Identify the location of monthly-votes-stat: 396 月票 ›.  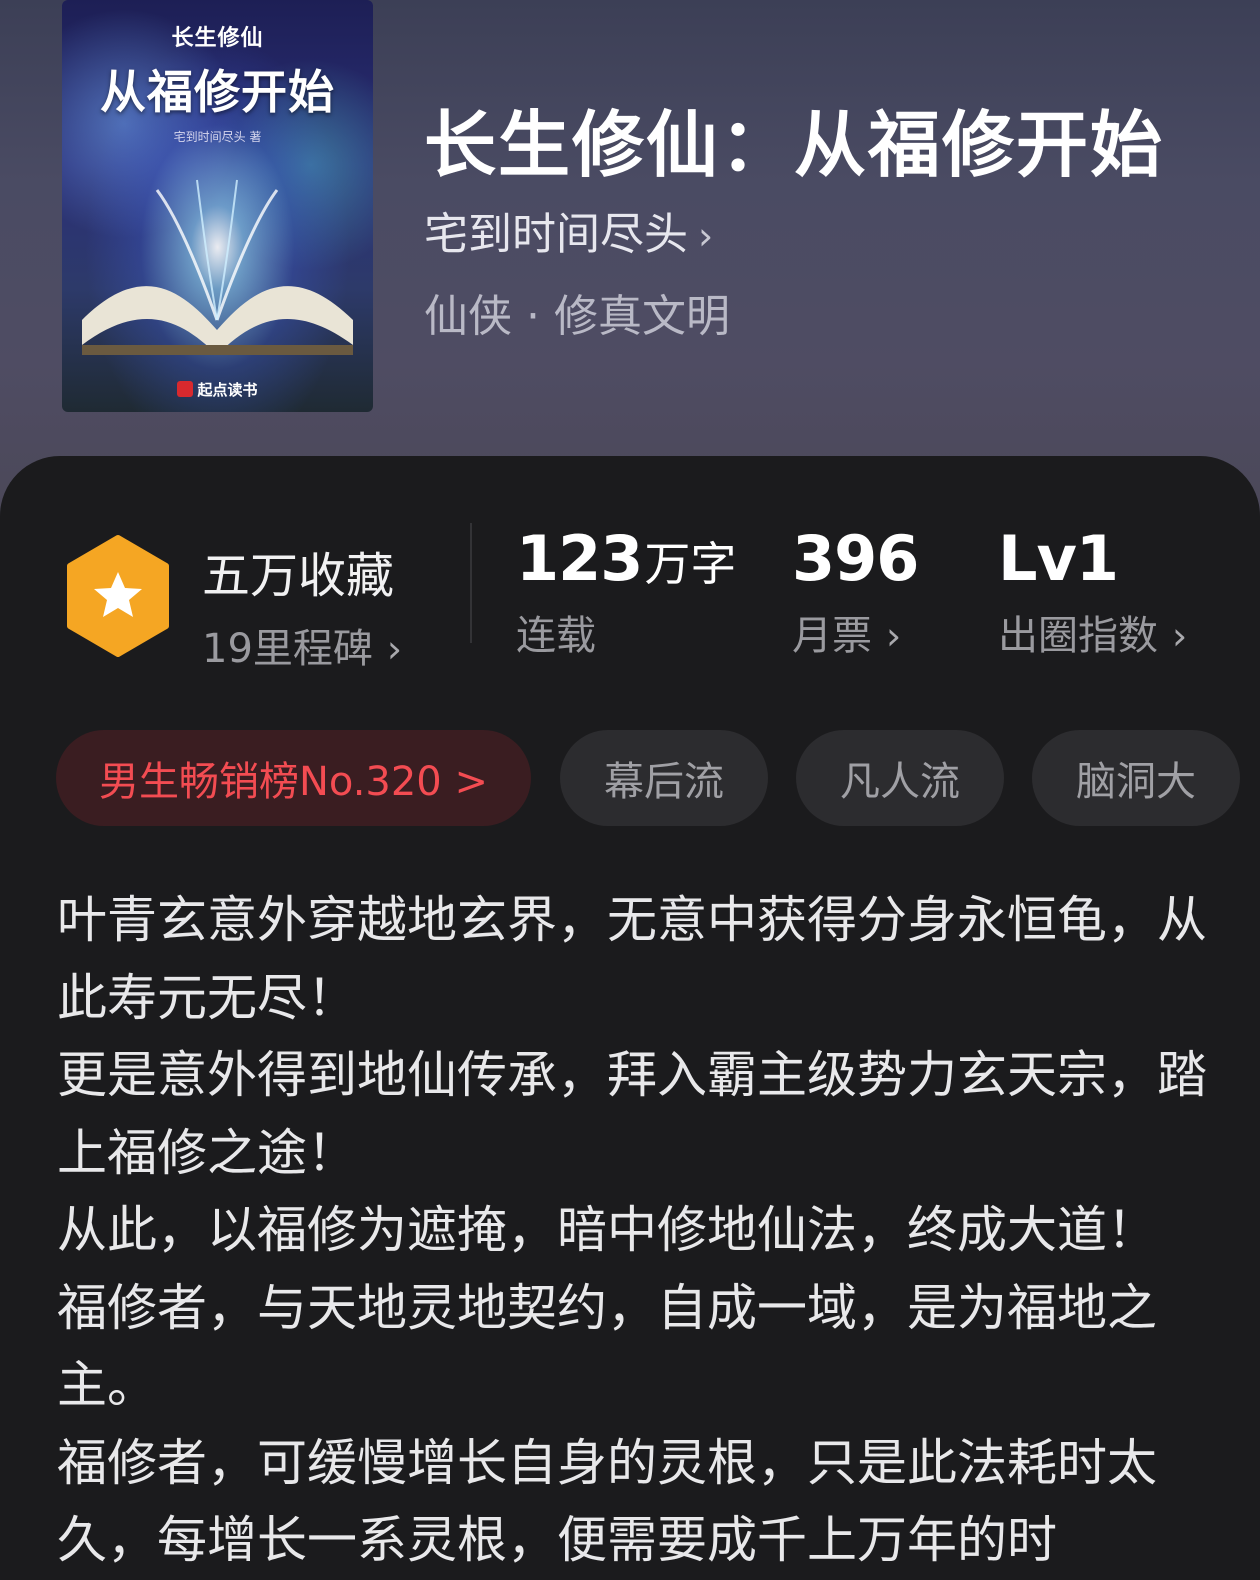
(855, 591).